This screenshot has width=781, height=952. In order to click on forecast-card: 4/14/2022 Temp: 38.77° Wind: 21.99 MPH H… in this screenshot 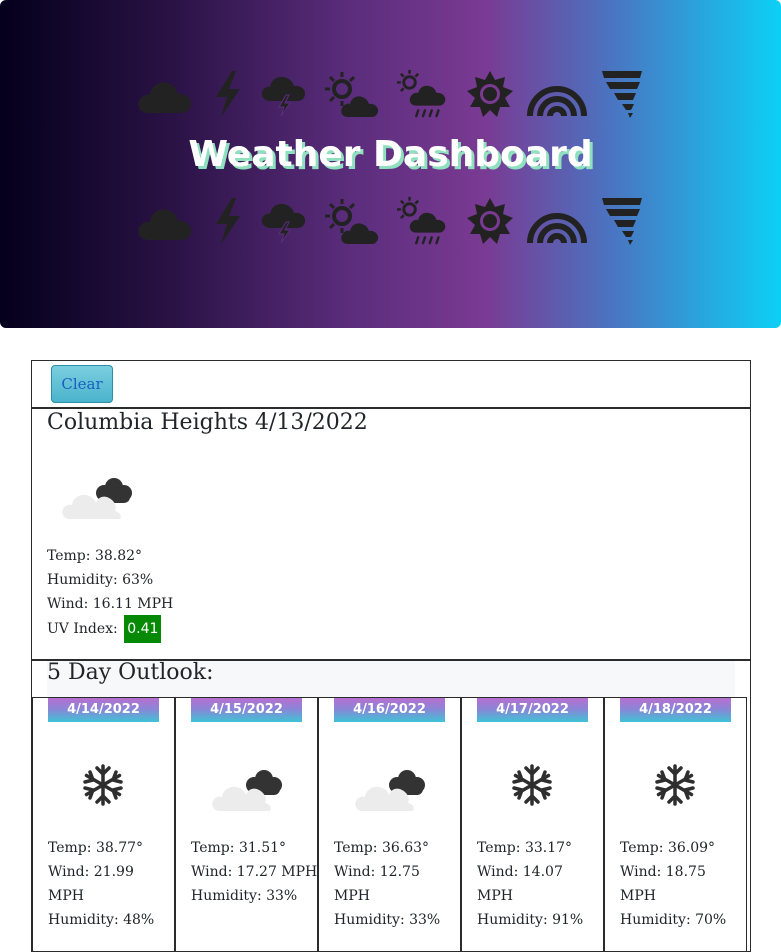, I will do `click(103, 824)`.